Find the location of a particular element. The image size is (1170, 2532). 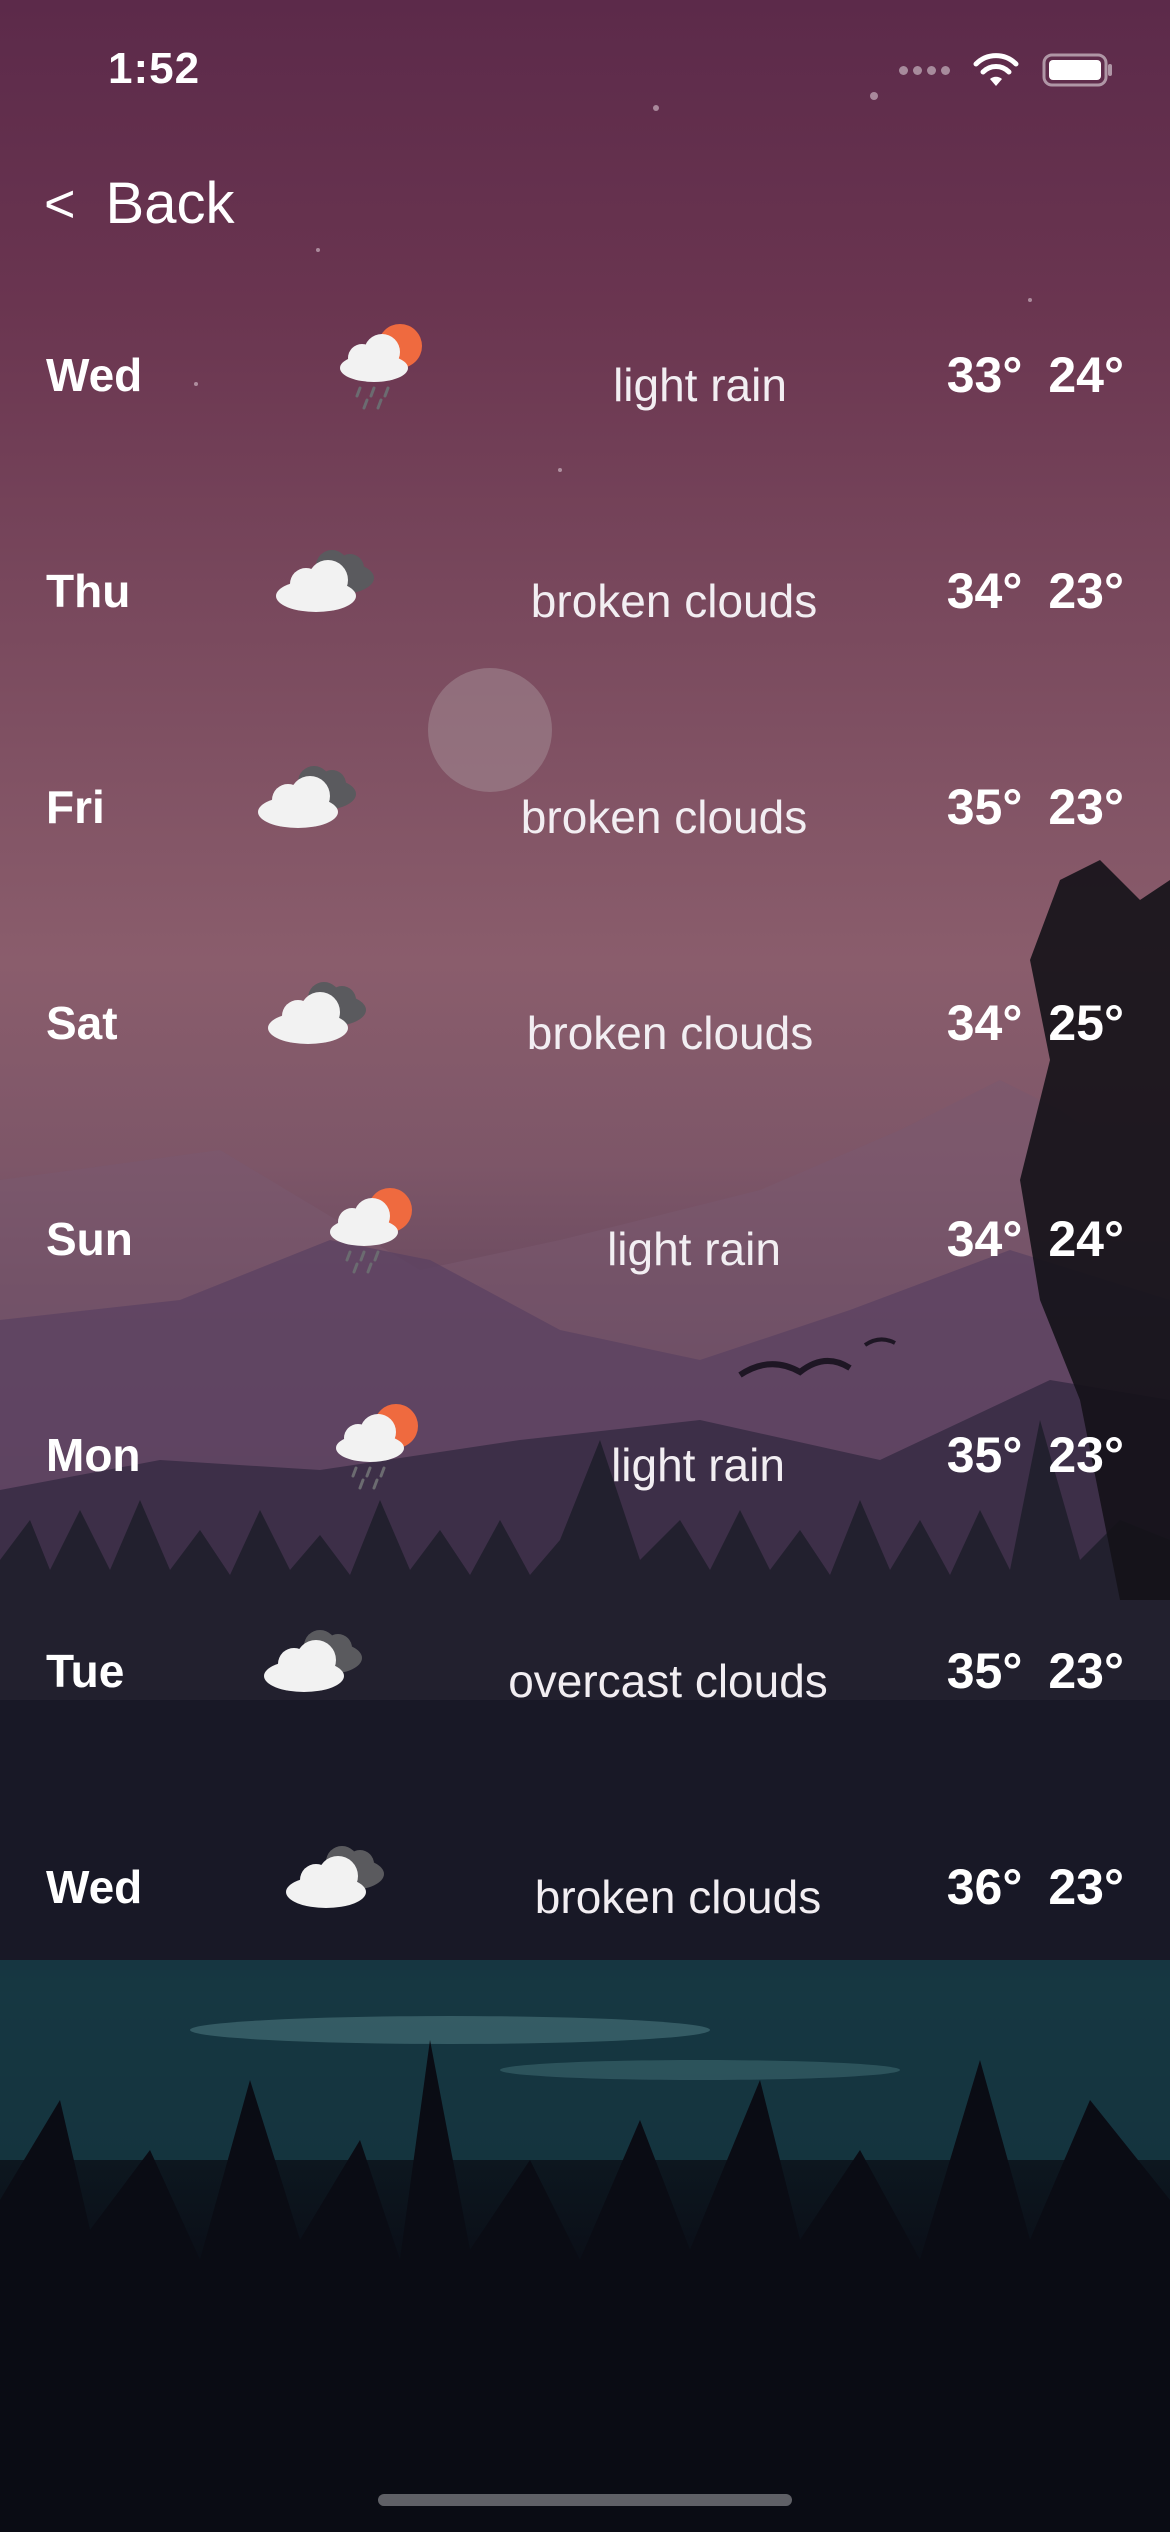

day-label: Mon is located at coordinates (93, 1455).